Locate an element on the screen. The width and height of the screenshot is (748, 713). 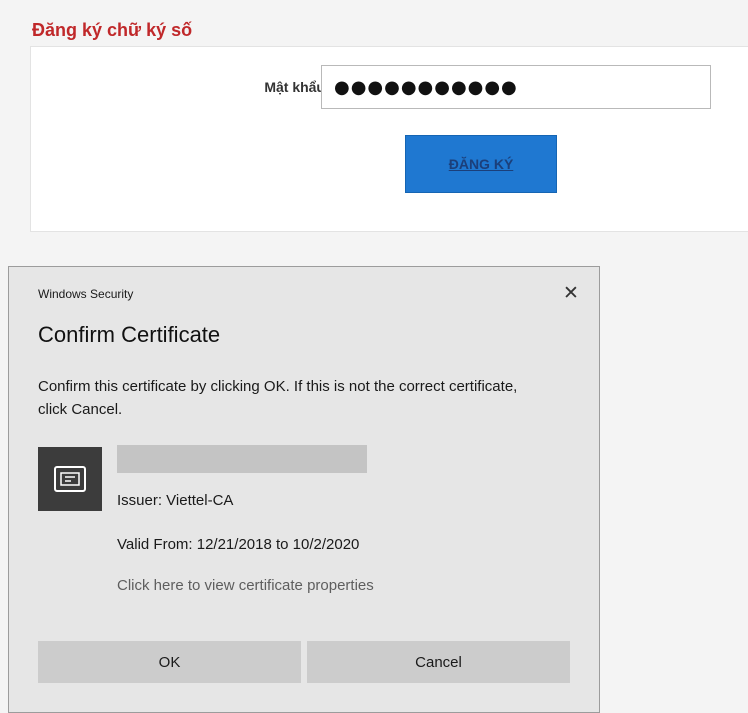
dialog-caption: Windows Security is located at coordinates (86, 294).